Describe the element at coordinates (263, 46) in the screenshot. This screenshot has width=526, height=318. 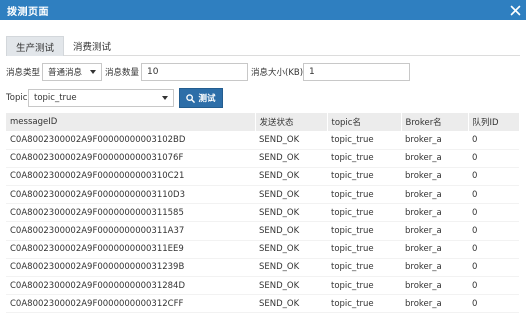
I see `tab-bar: 生产测试 消费测试` at that location.